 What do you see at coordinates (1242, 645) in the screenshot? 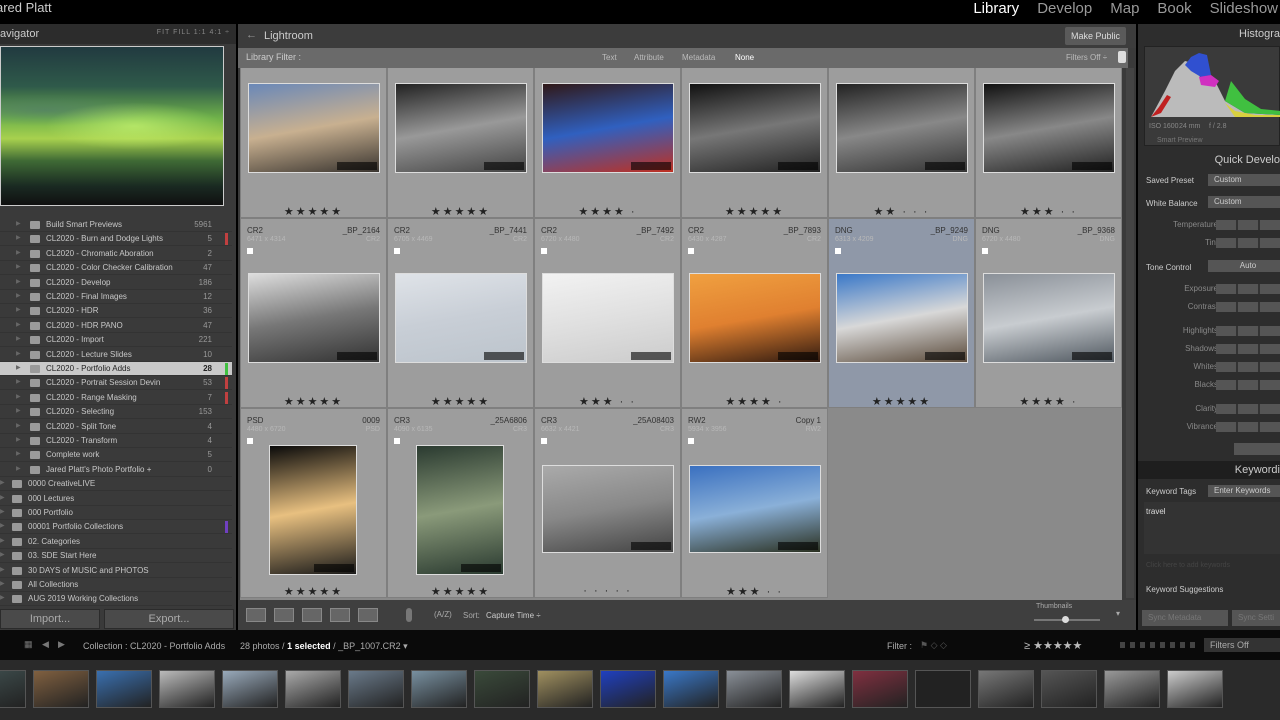
I see `filmstrip-filters-off: Filters Off` at bounding box center [1242, 645].